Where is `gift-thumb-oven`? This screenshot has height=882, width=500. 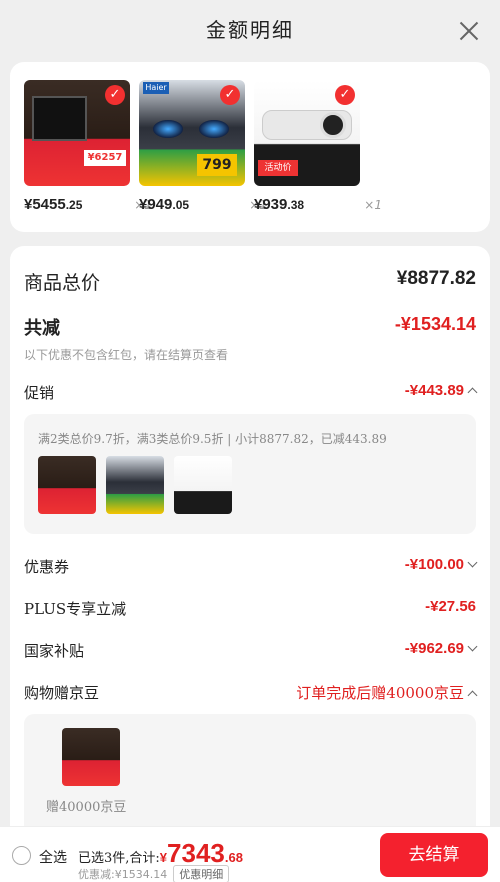 gift-thumb-oven is located at coordinates (91, 757).